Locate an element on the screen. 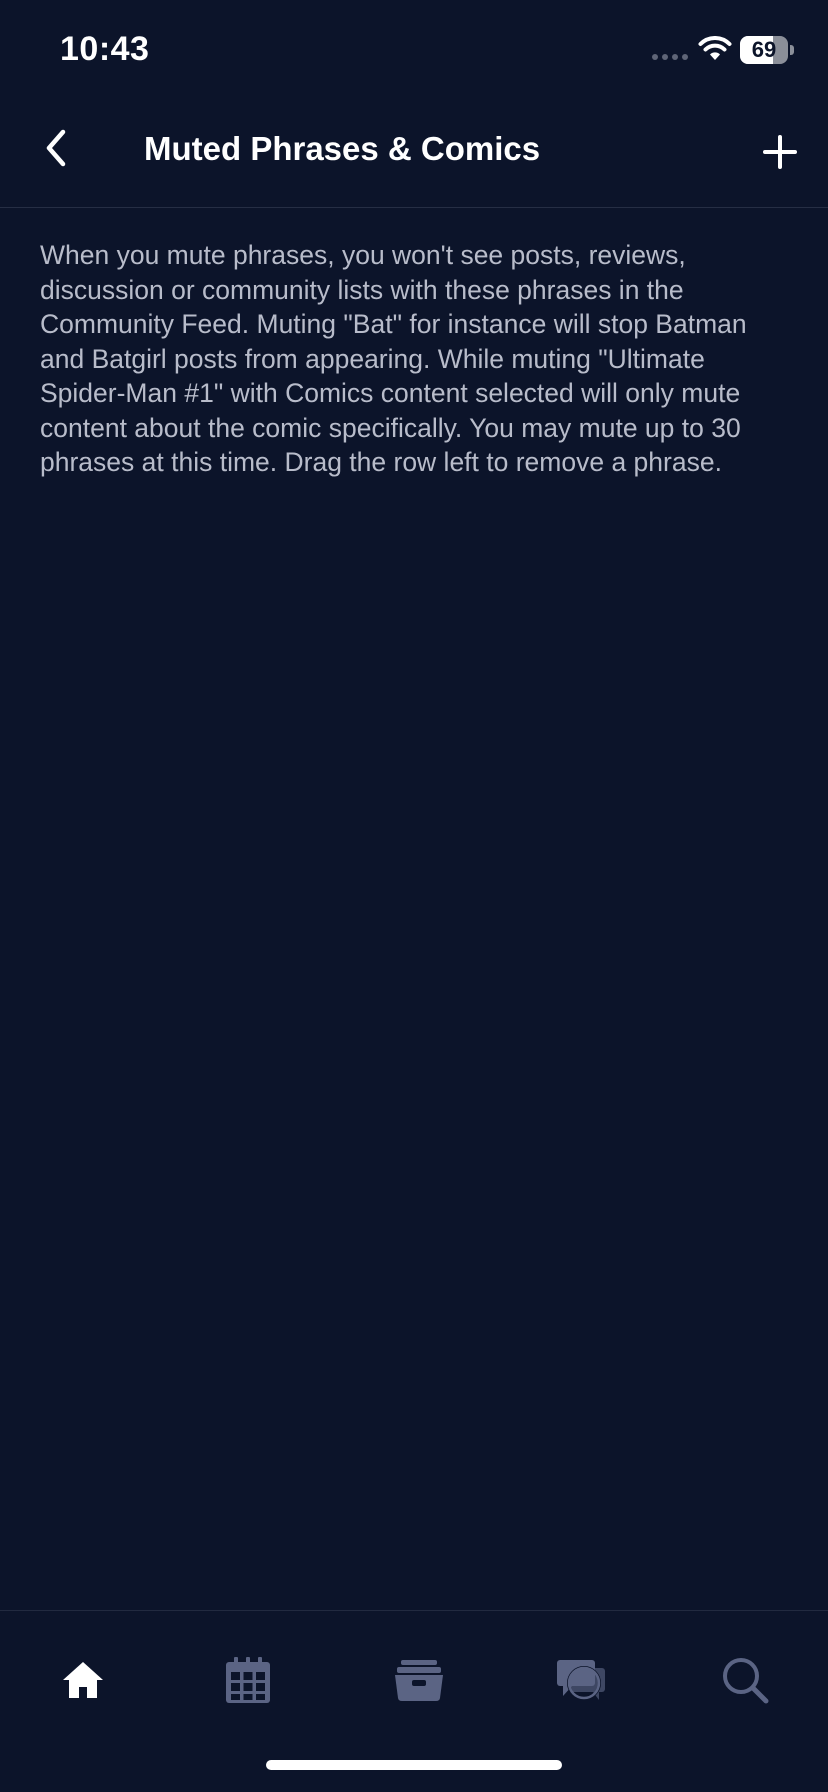 The image size is (828, 1792). tab-home is located at coordinates (83, 1680).